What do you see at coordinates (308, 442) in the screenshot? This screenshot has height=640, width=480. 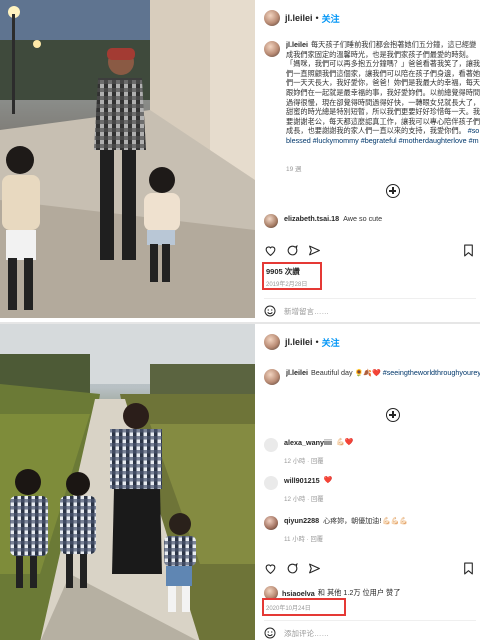 I see `comment-username: alexa_wanyiiii` at bounding box center [308, 442].